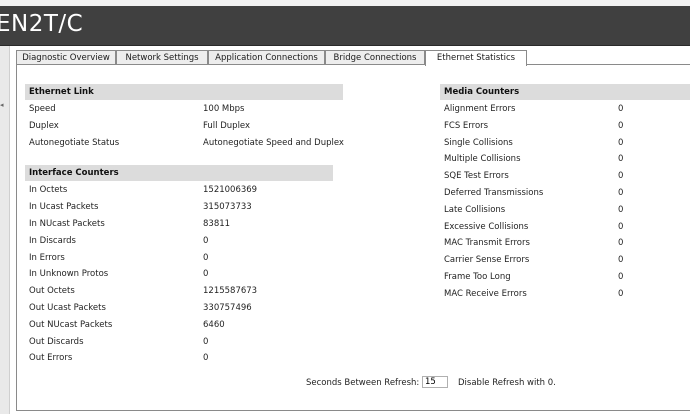 The image size is (690, 414). I want to click on in-ucast-packets-label: In Ucast Packets, so click(64, 207).